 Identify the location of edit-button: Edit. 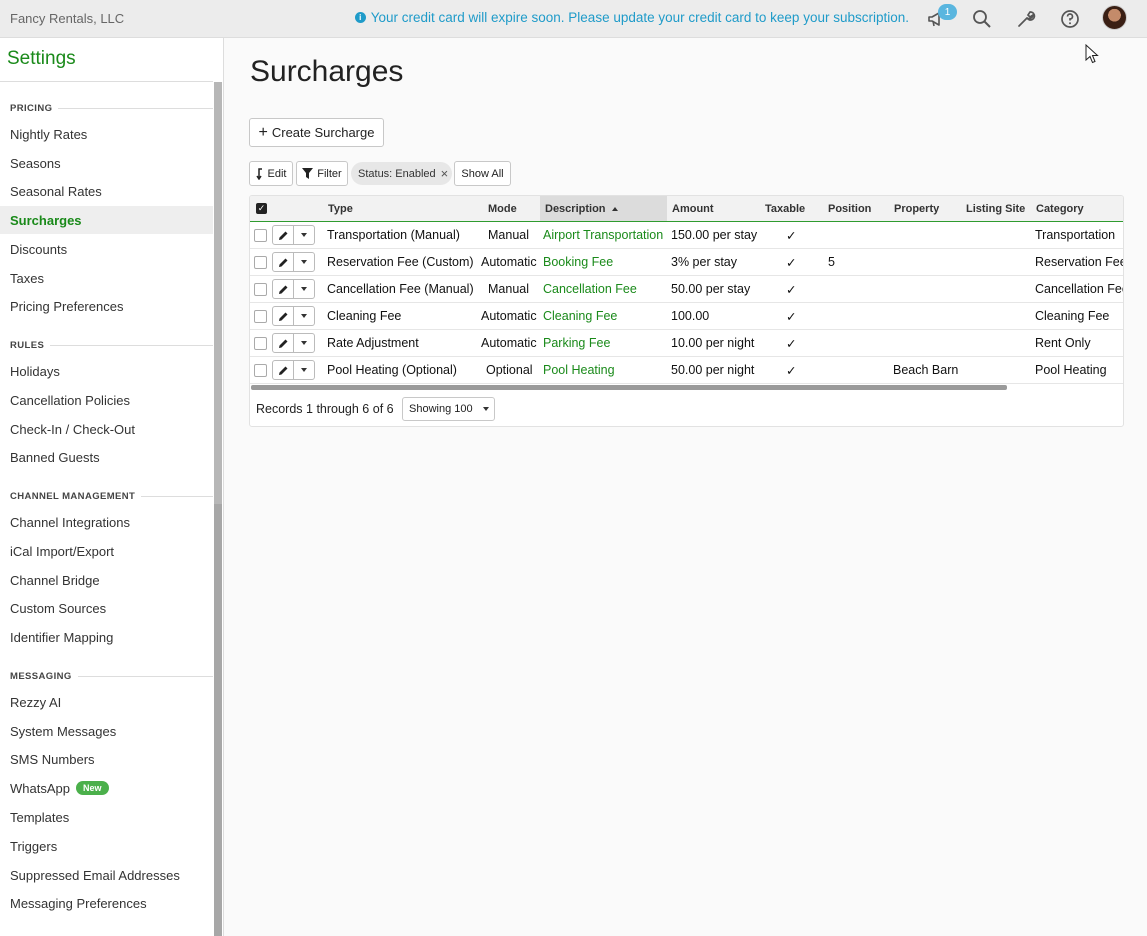
(271, 173).